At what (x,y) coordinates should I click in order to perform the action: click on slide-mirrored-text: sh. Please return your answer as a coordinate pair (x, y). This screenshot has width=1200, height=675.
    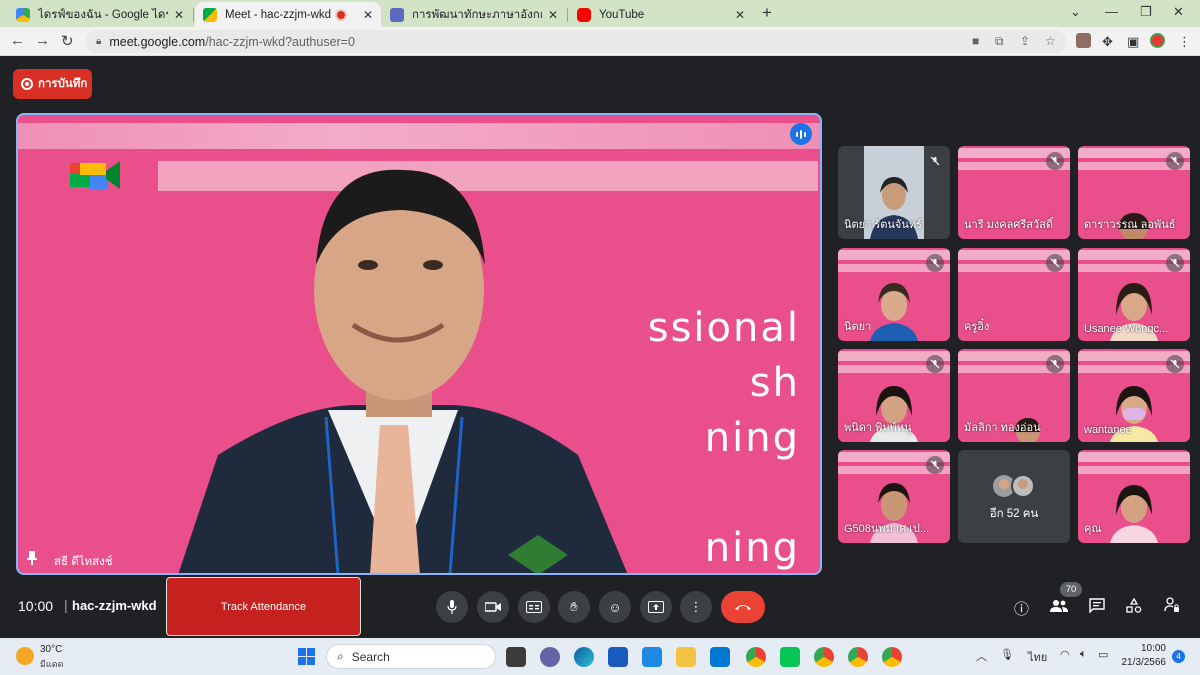
    Looking at the image, I should click on (774, 383).